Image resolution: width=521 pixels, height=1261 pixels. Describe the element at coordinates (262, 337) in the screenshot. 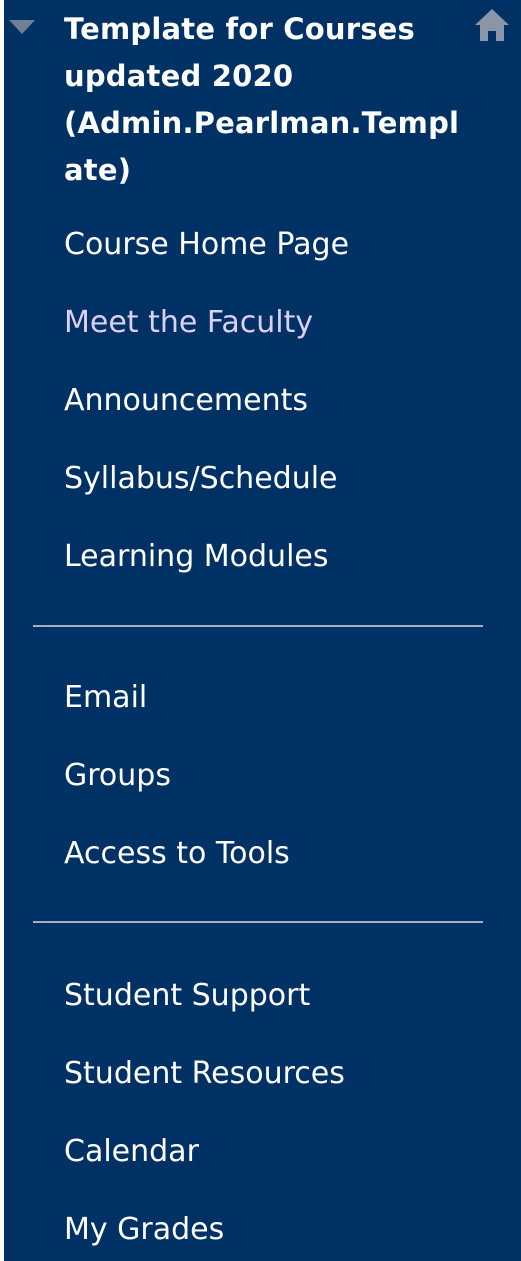

I see `menu-item-meet-the-faculty: Meet the Faculty` at that location.